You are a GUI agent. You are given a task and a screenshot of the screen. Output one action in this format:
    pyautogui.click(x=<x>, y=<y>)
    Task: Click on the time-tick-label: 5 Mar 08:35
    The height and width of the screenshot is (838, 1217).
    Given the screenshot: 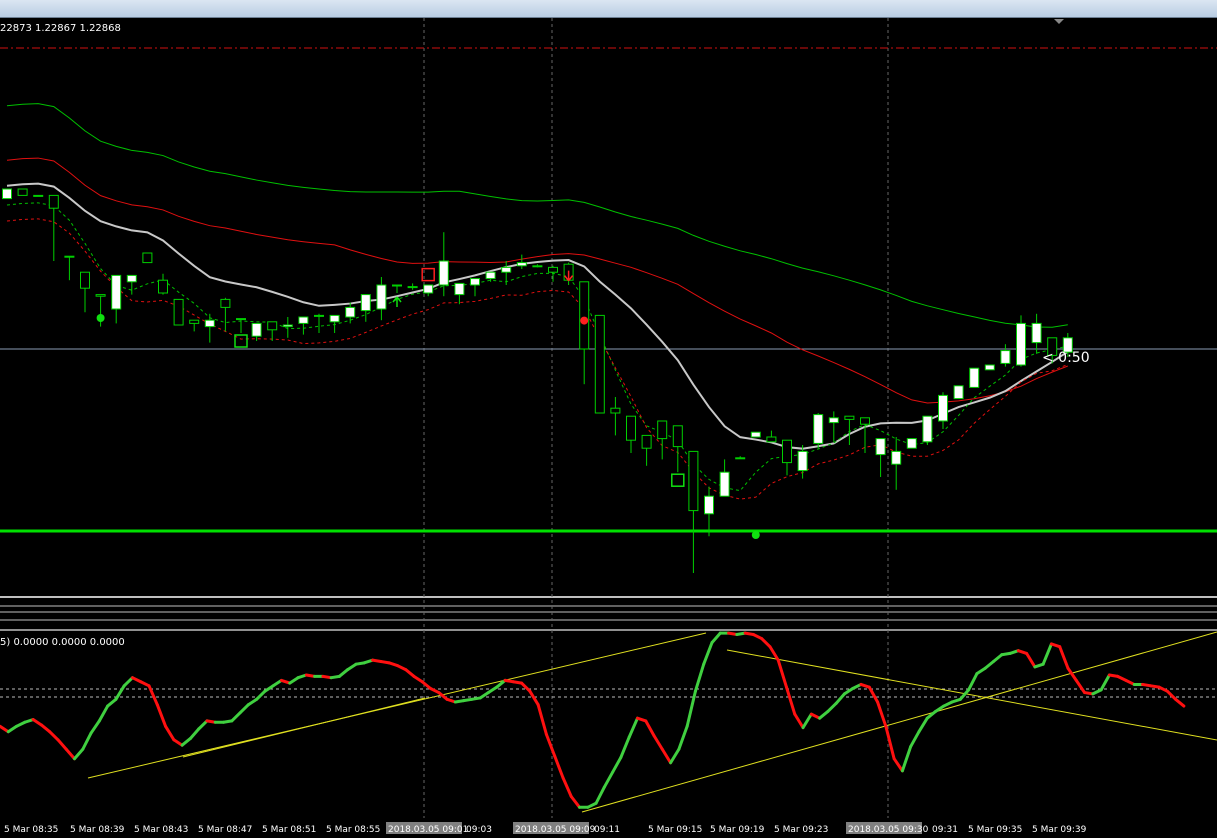 What is the action you would take?
    pyautogui.click(x=31, y=830)
    